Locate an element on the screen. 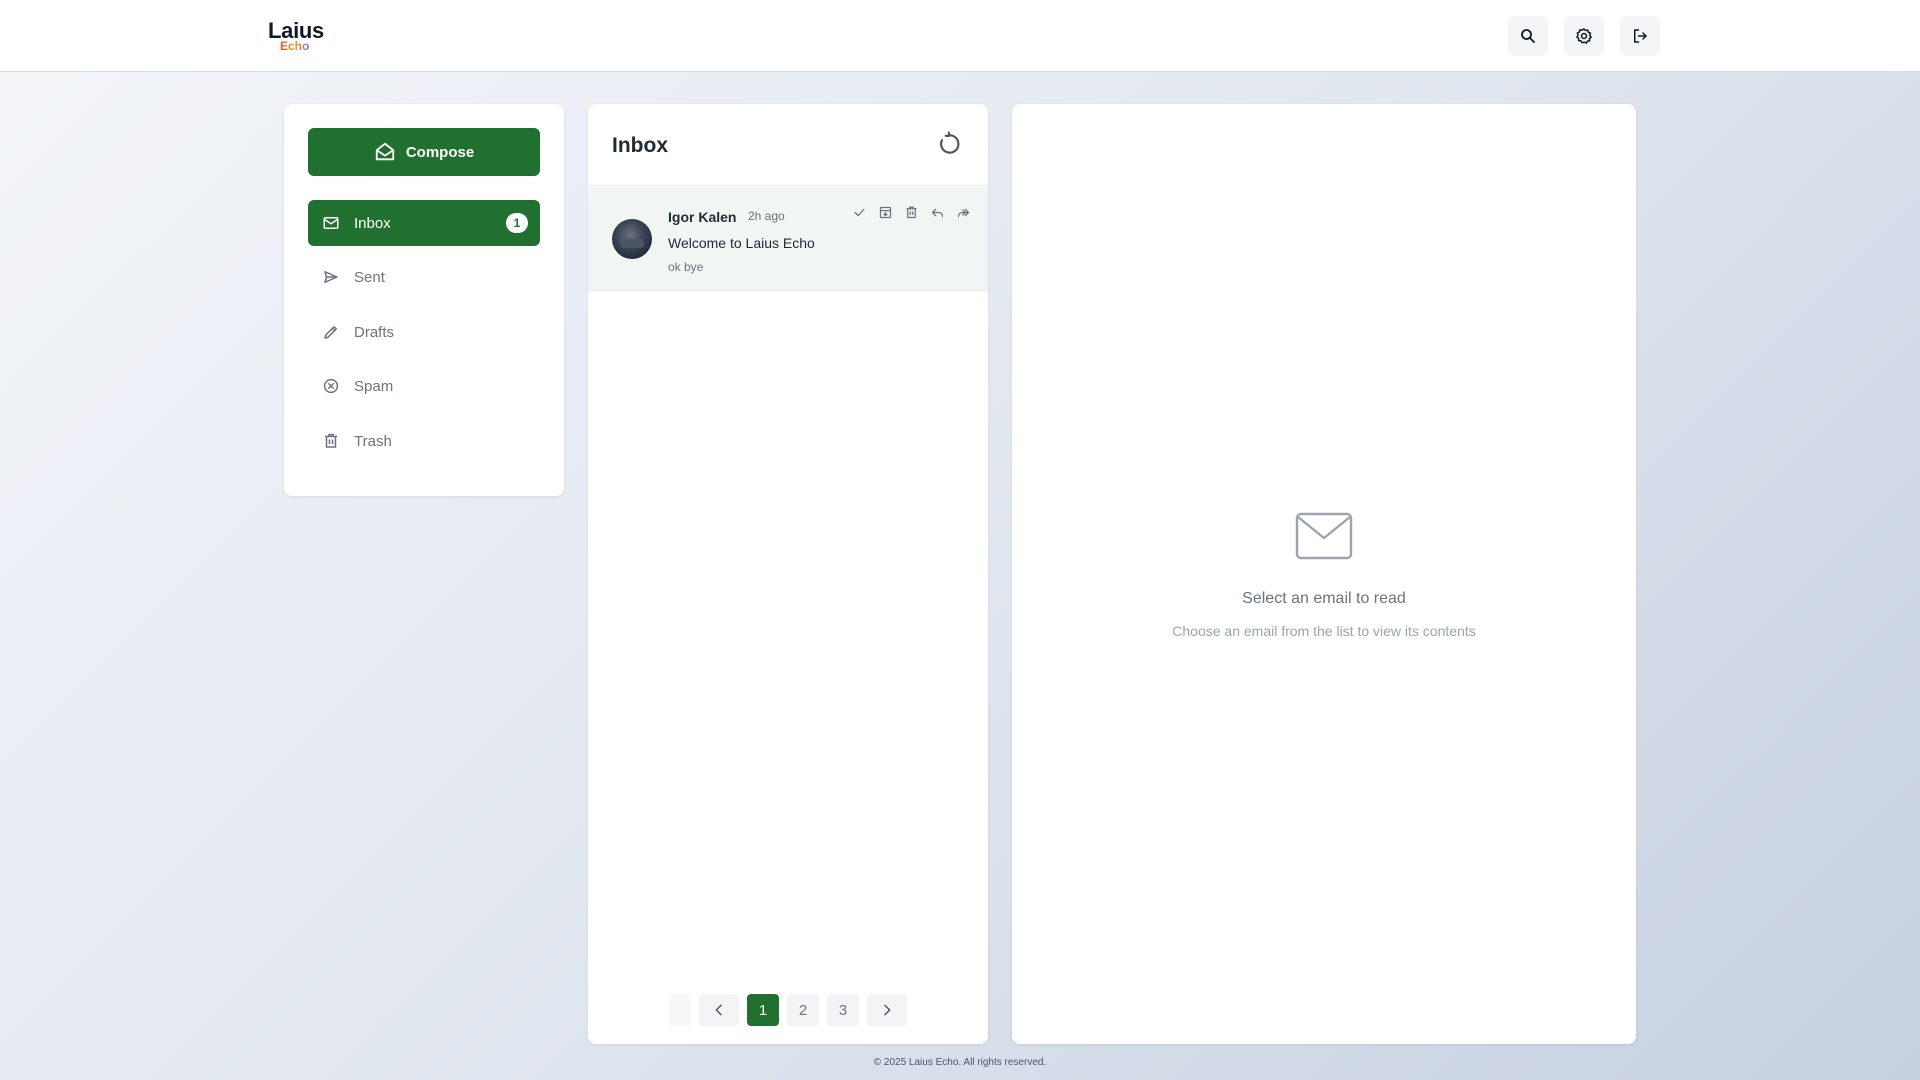 The width and height of the screenshot is (1920, 1080). sidebar: Compose Inbox 1 Sent Drafts Spam Trash is located at coordinates (424, 300).